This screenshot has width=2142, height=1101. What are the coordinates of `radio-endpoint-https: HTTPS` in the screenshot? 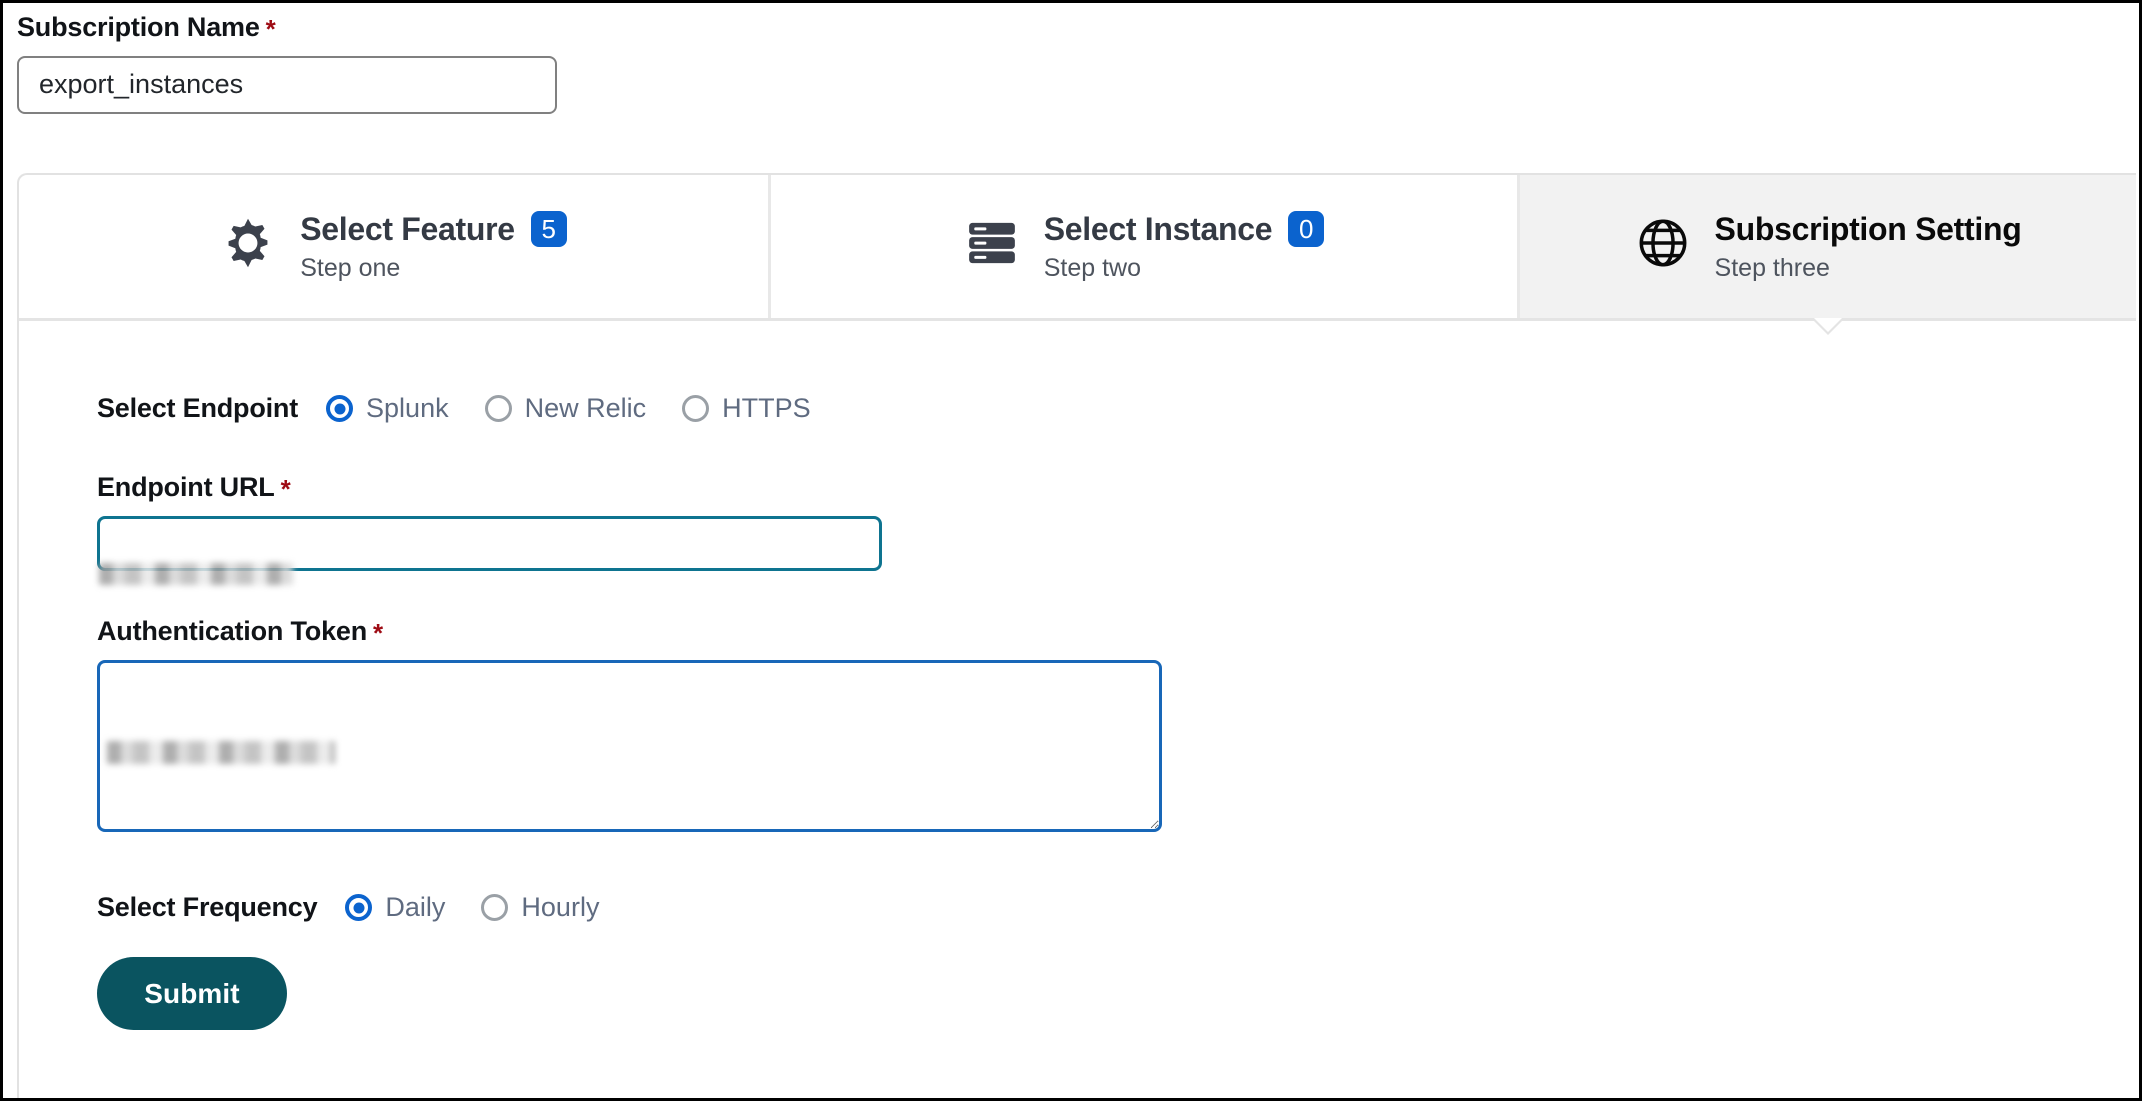 It's located at (746, 408).